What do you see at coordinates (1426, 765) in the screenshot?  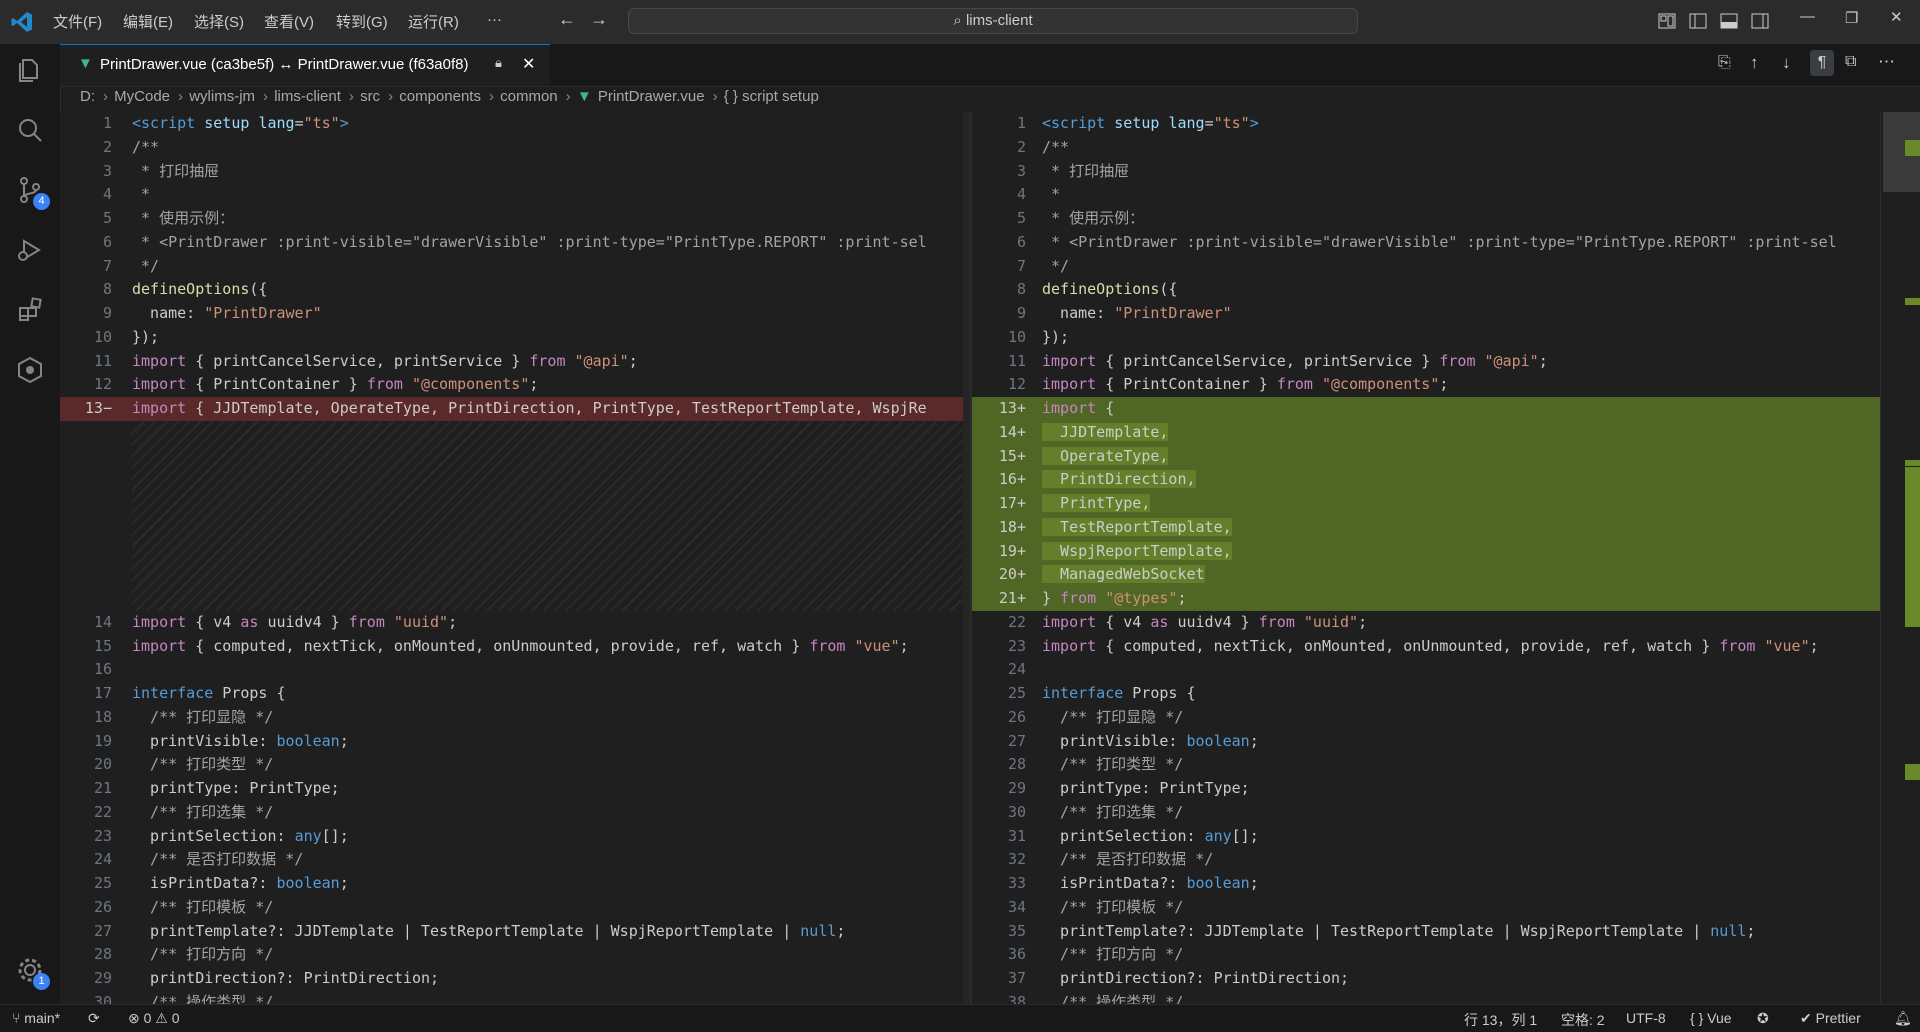 I see `code-line: 28 /** 打印类型 */` at bounding box center [1426, 765].